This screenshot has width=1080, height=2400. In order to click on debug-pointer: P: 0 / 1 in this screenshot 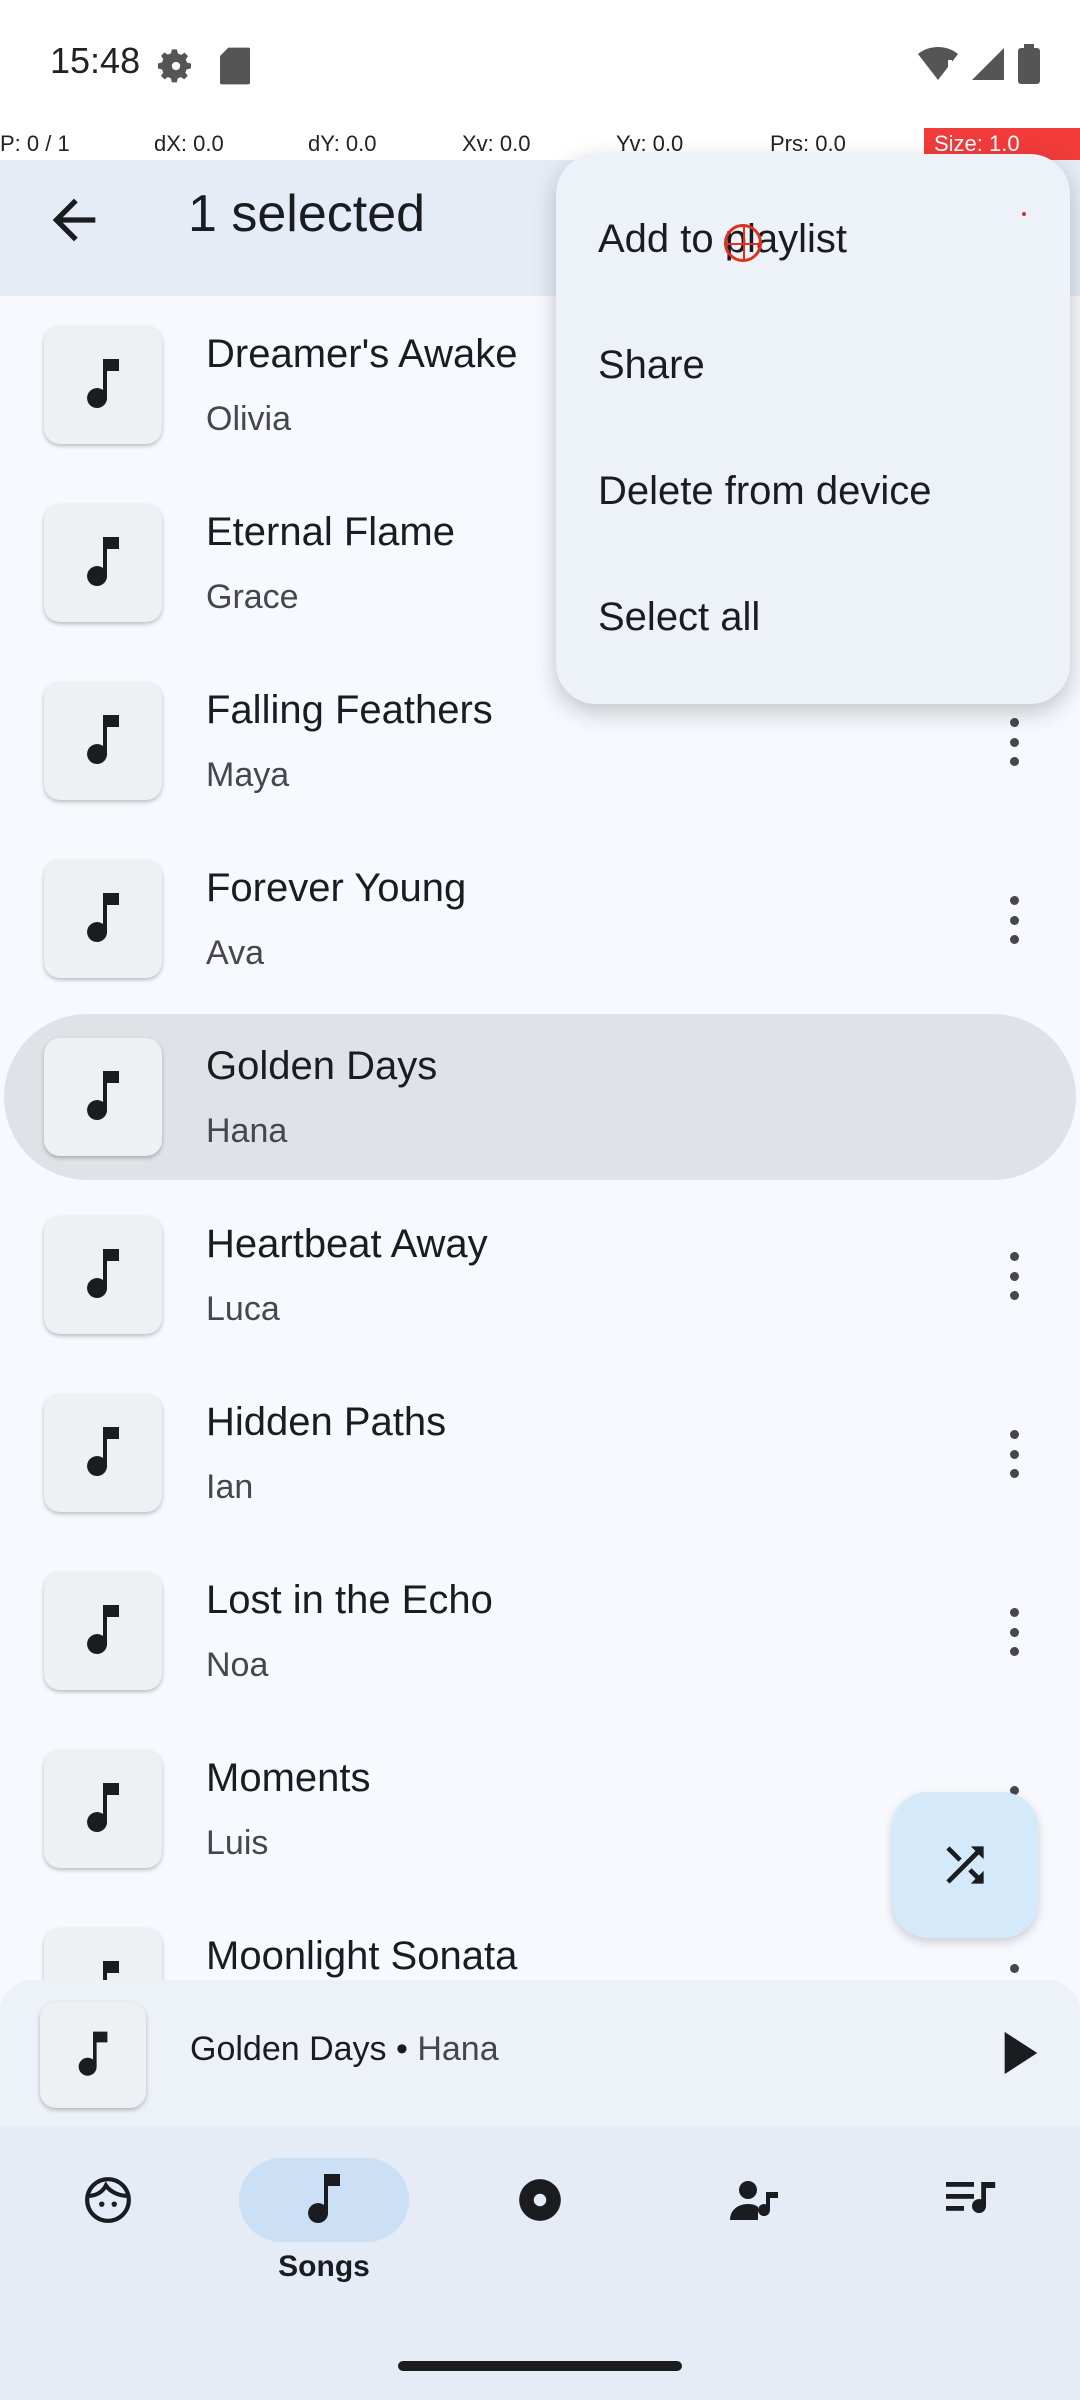, I will do `click(35, 143)`.